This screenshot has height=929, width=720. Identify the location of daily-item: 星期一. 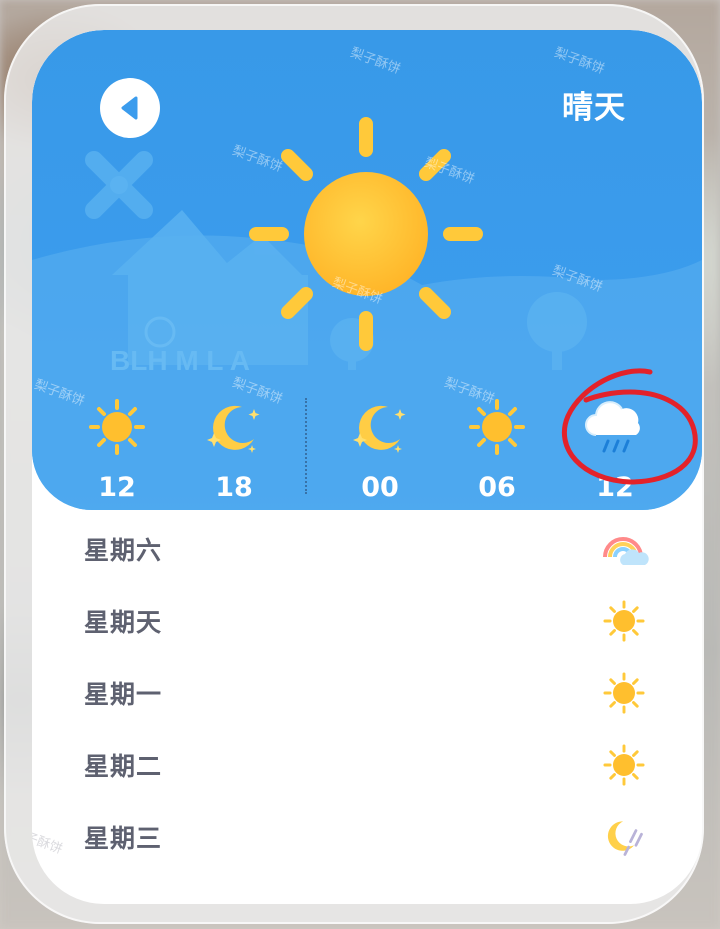
(366, 693).